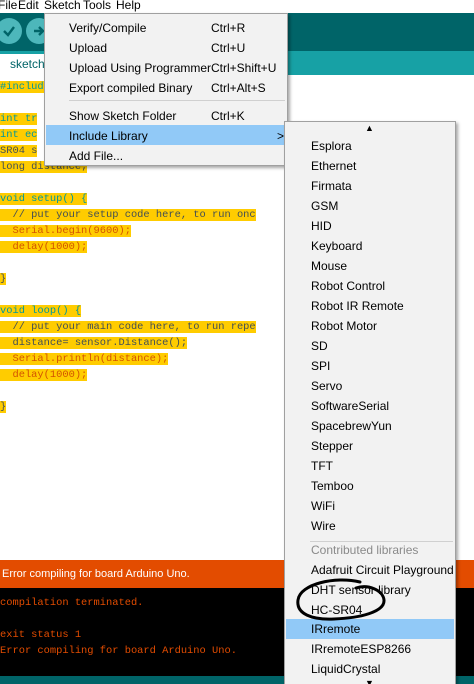  Describe the element at coordinates (370, 326) in the screenshot. I see `library-item: Robot Motor` at that location.